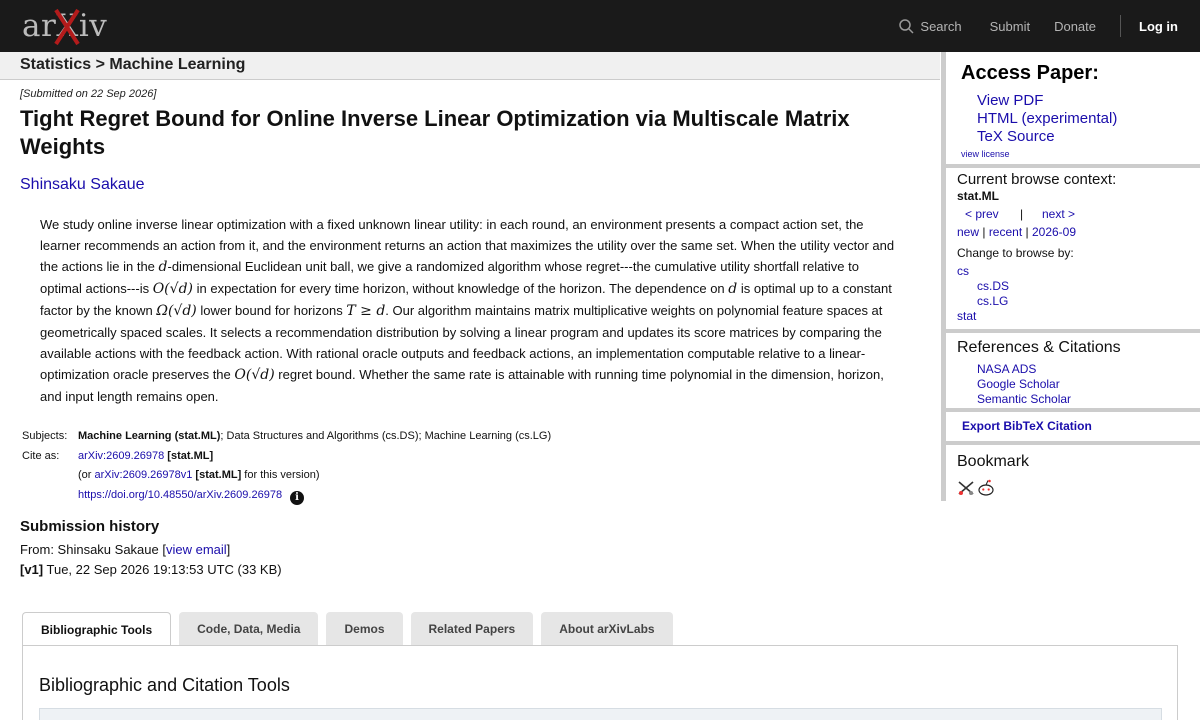  Describe the element at coordinates (190, 455) in the screenshot. I see `cite-tag: [stat.ML]` at that location.